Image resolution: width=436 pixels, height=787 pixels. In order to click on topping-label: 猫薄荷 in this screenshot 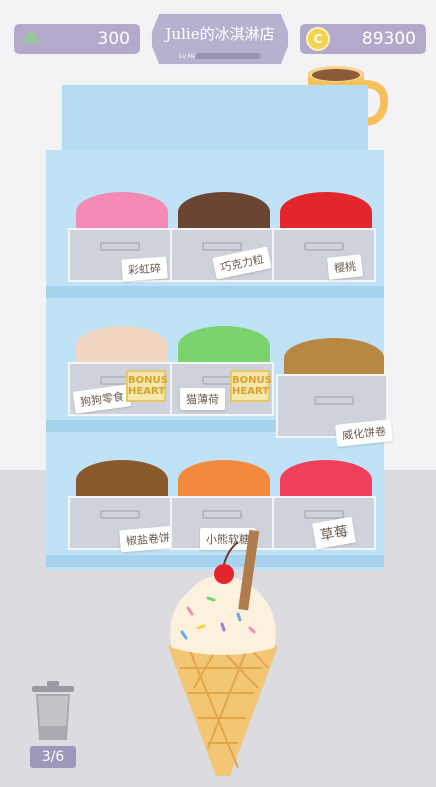, I will do `click(202, 399)`.